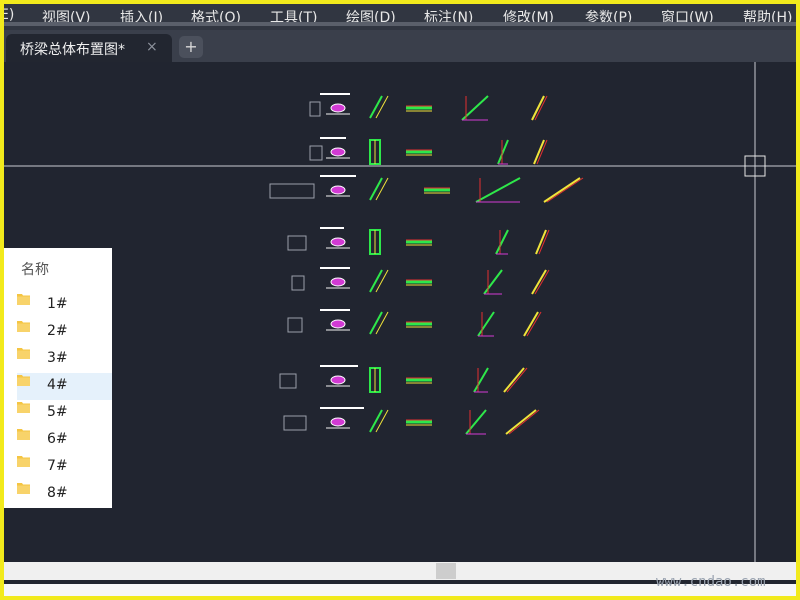 The width and height of the screenshot is (800, 600). I want to click on column-header-name: 名称, so click(35, 269).